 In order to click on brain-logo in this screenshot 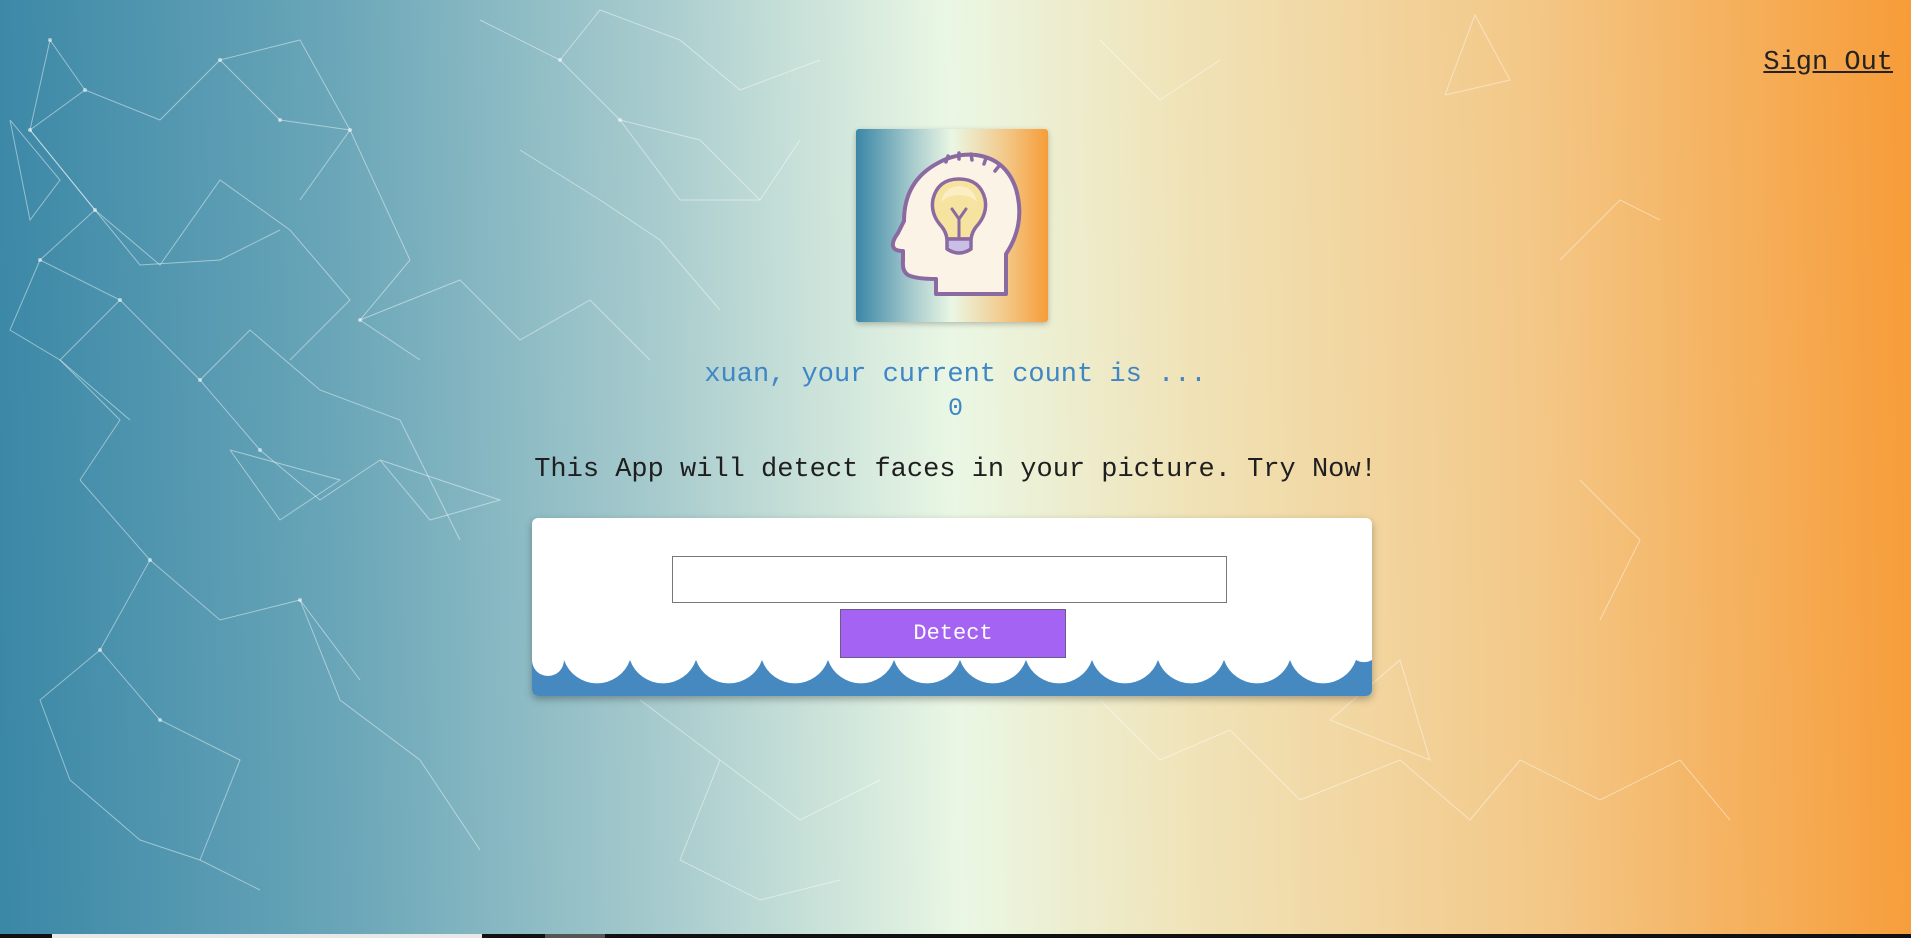, I will do `click(952, 225)`.